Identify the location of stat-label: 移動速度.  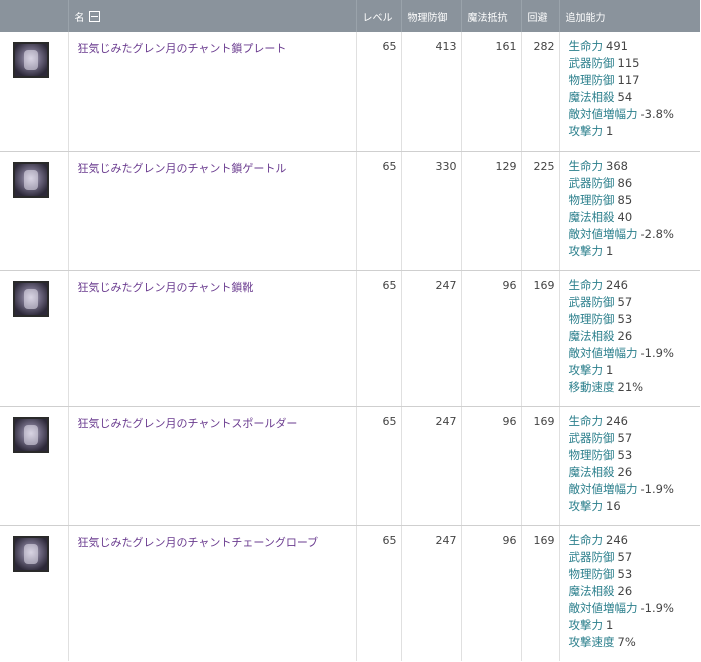
(591, 386).